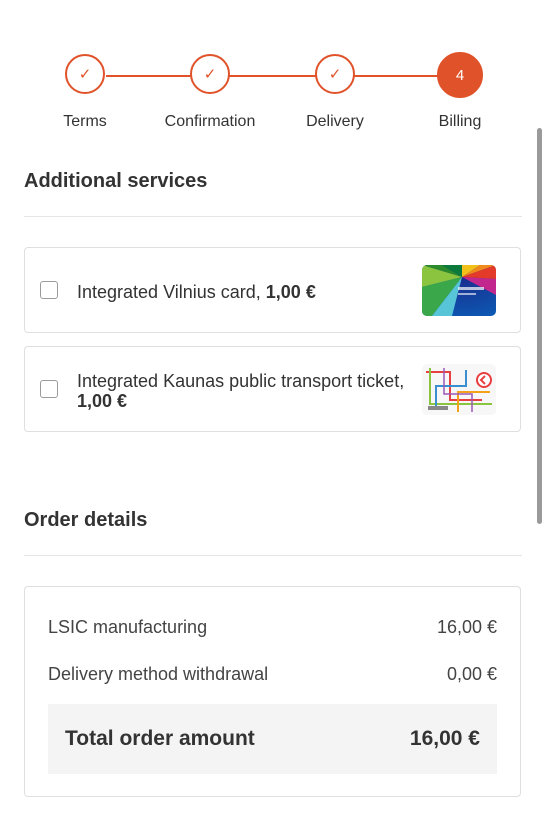  What do you see at coordinates (210, 121) in the screenshot?
I see `step-label-confirmation: Confirmation` at bounding box center [210, 121].